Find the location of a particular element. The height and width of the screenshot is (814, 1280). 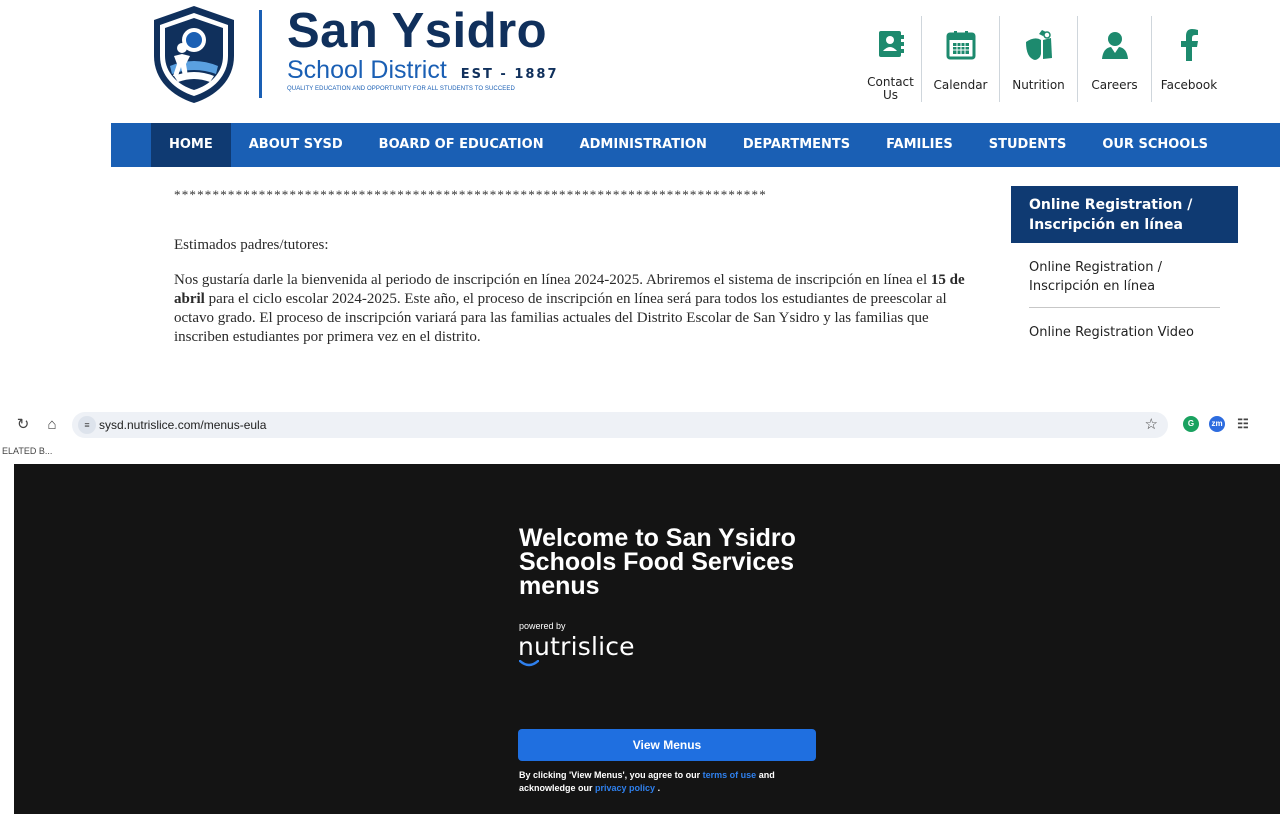

nav-board-of-education: BOARD OF EDUCATION is located at coordinates (461, 145).